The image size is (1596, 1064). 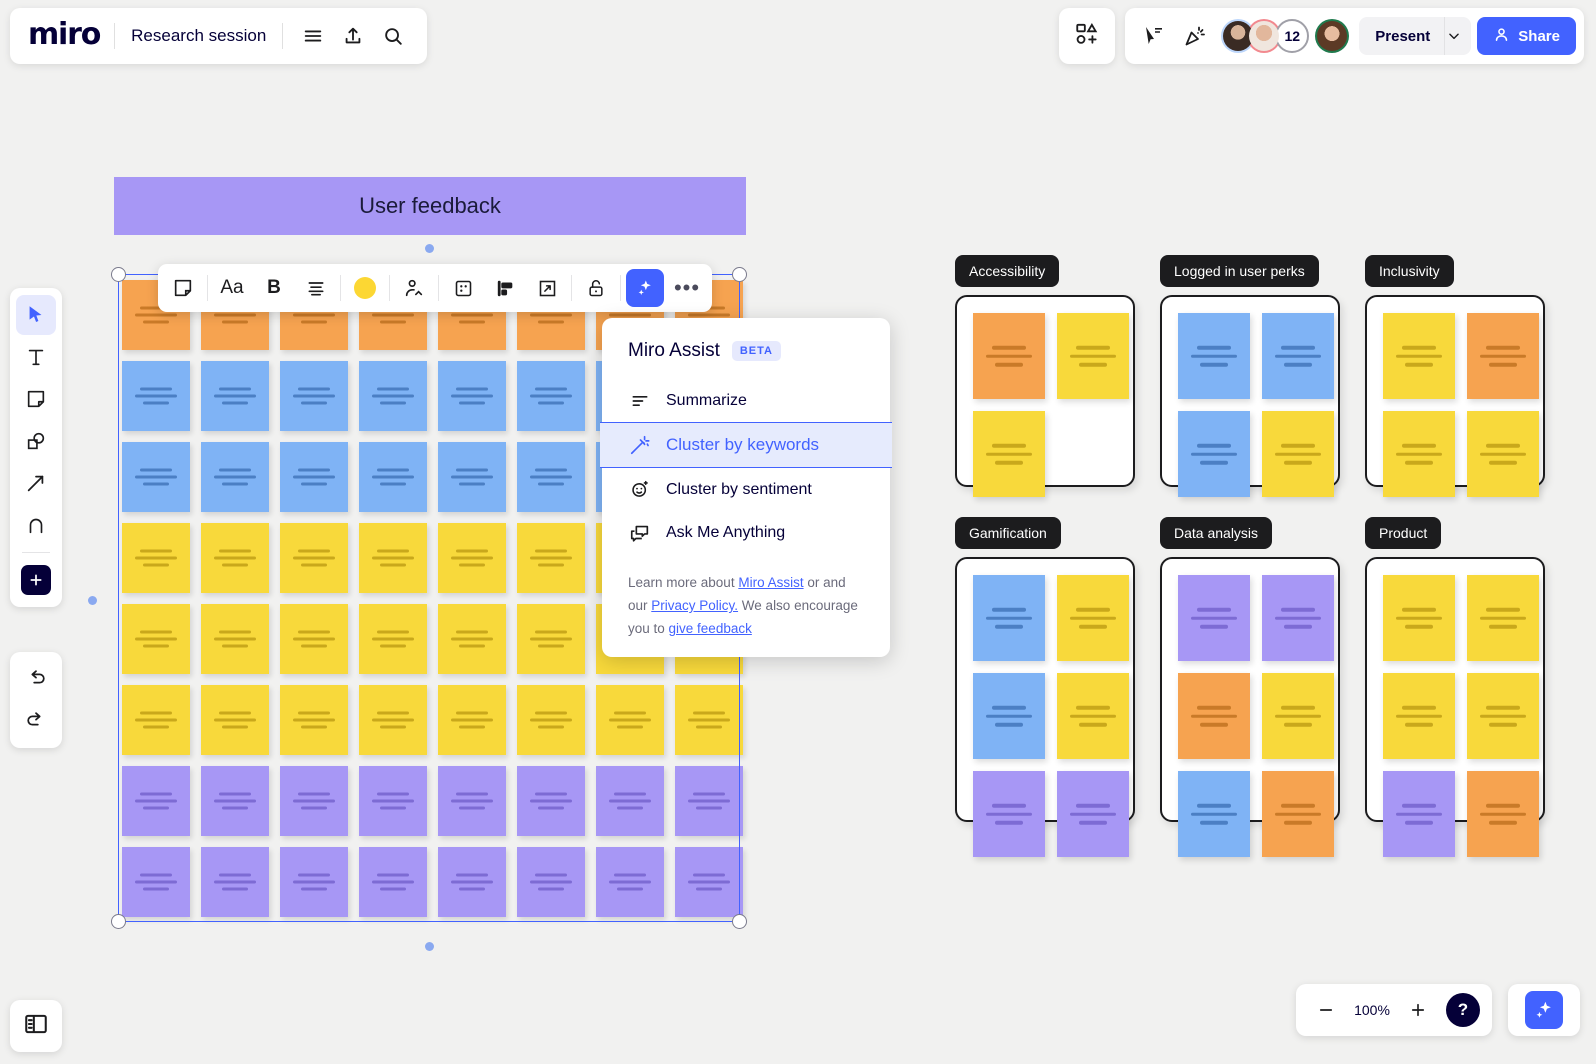 I want to click on more-options-button: •••, so click(x=687, y=288).